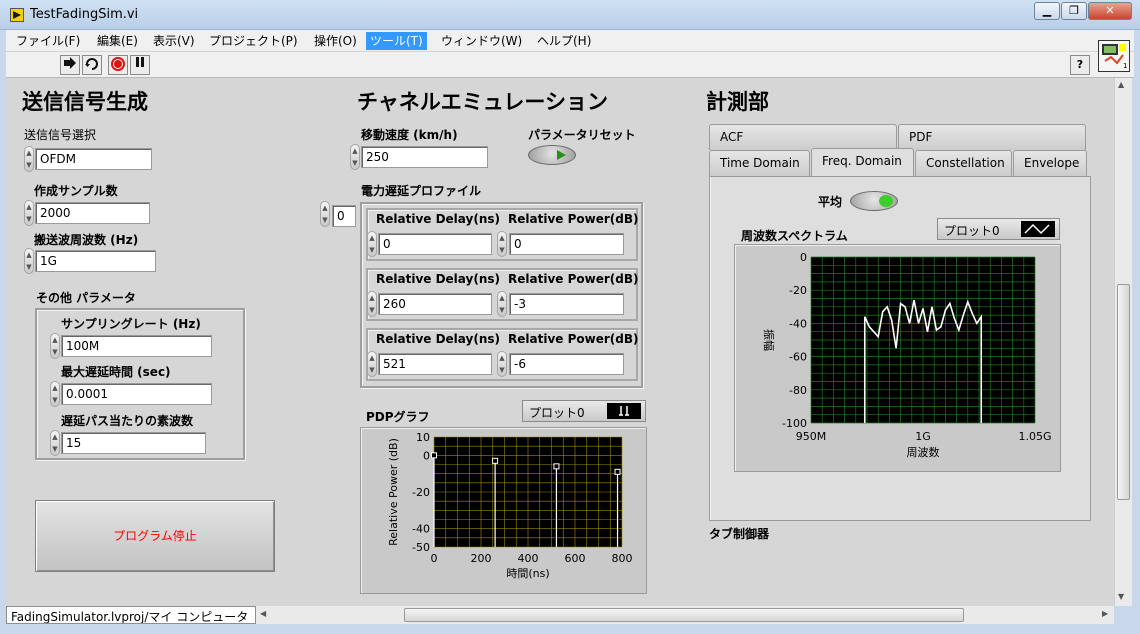  I want to click on stop-program-button: プログラム停止, so click(155, 536).